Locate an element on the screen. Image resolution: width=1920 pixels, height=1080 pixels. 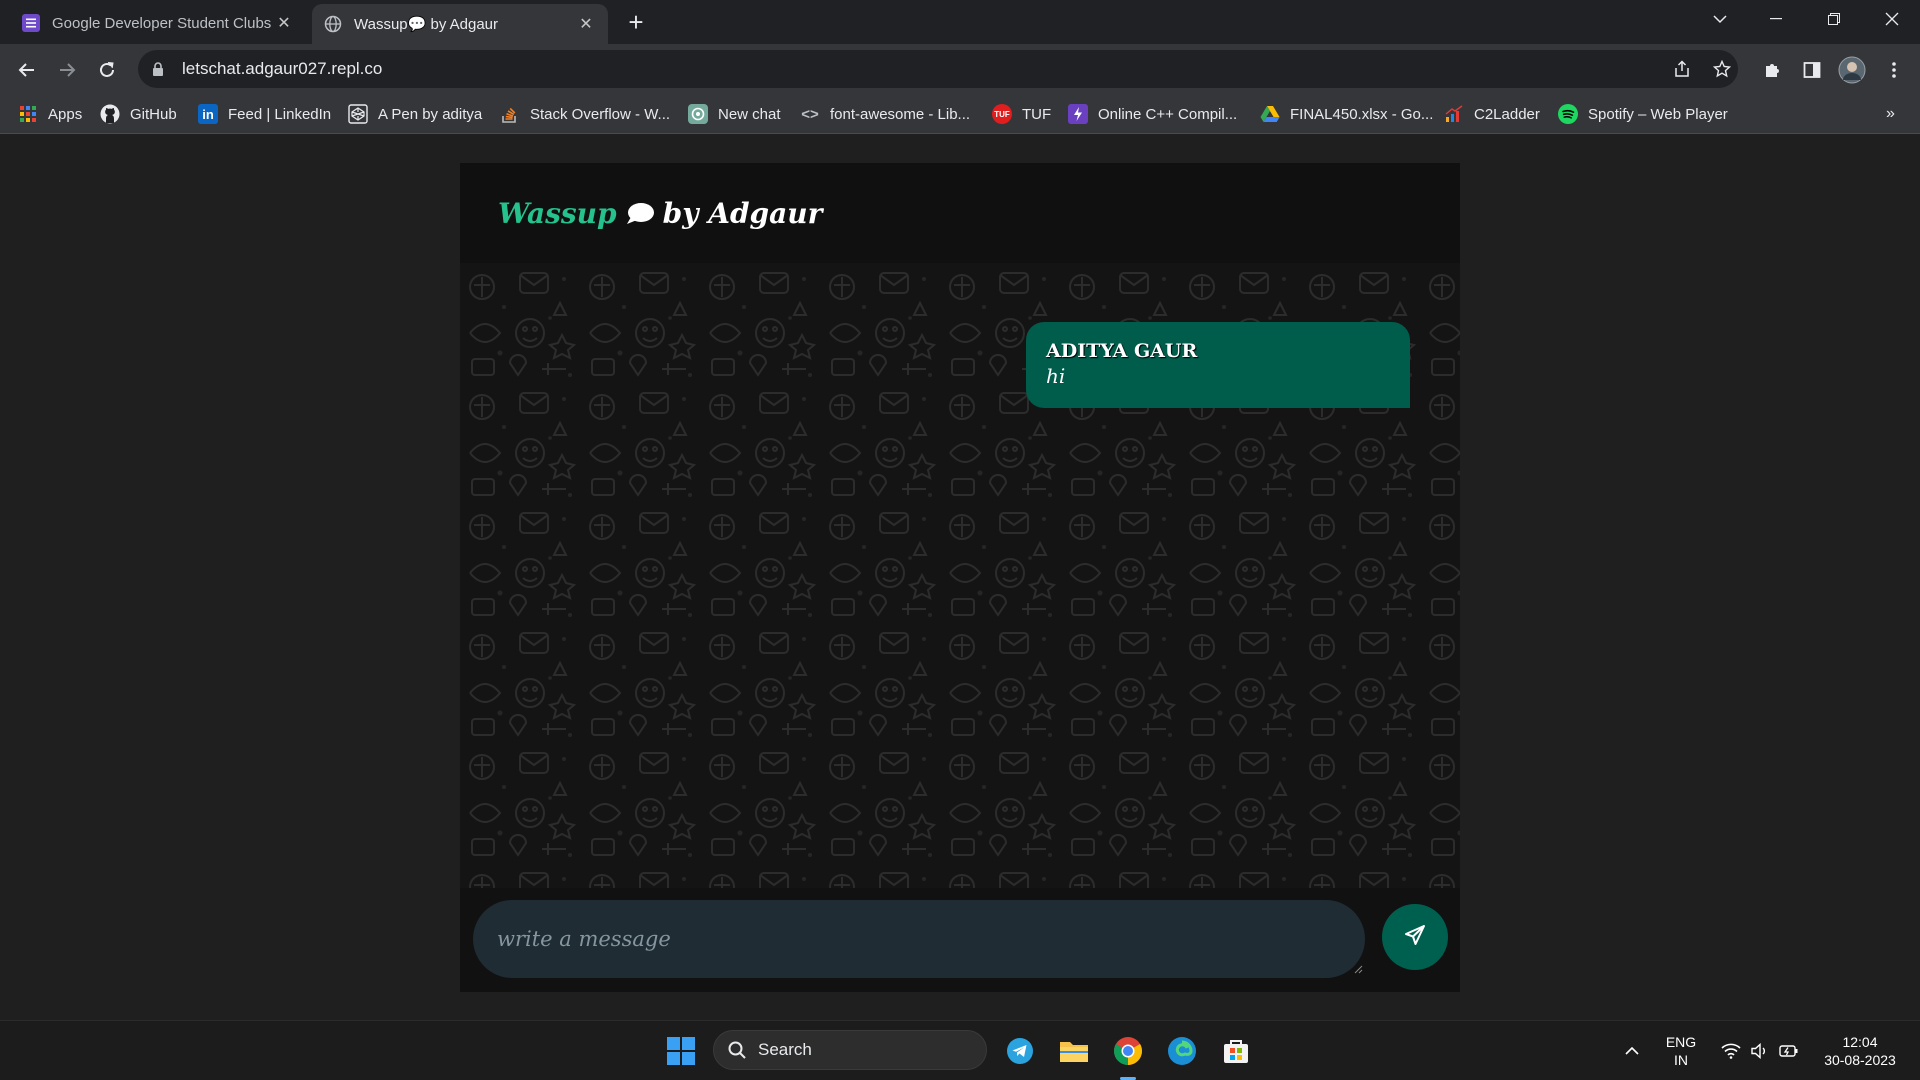
windows-start-icon is located at coordinates (681, 1051).